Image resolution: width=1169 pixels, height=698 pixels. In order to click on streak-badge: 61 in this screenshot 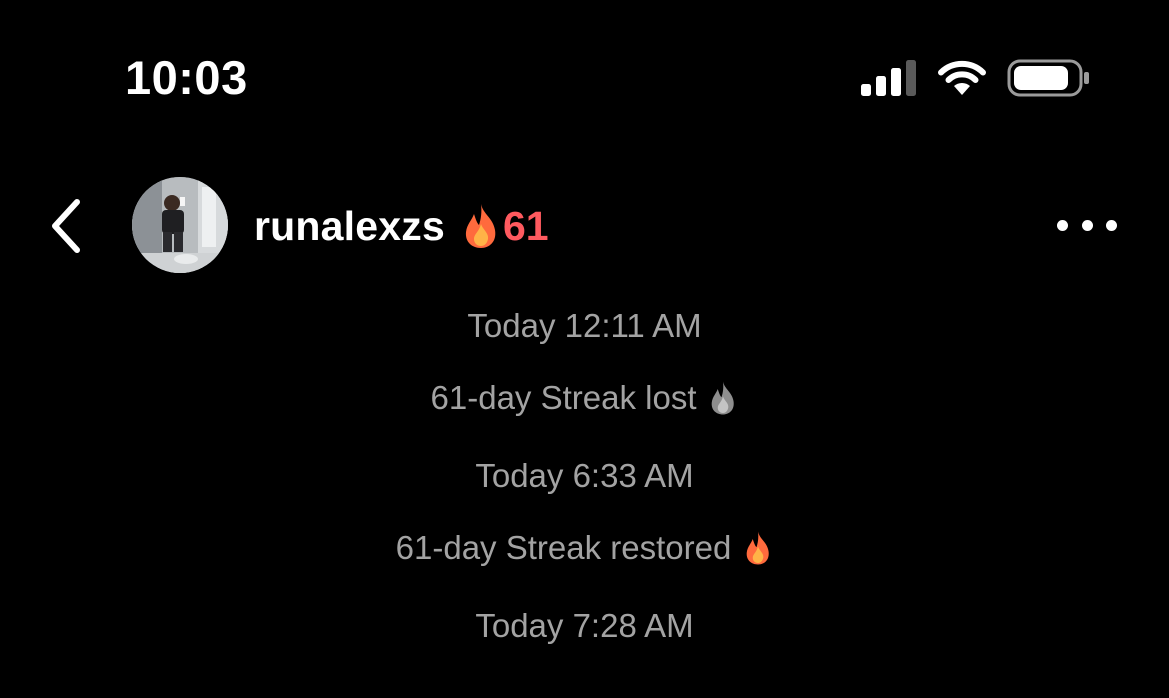, I will do `click(505, 226)`.